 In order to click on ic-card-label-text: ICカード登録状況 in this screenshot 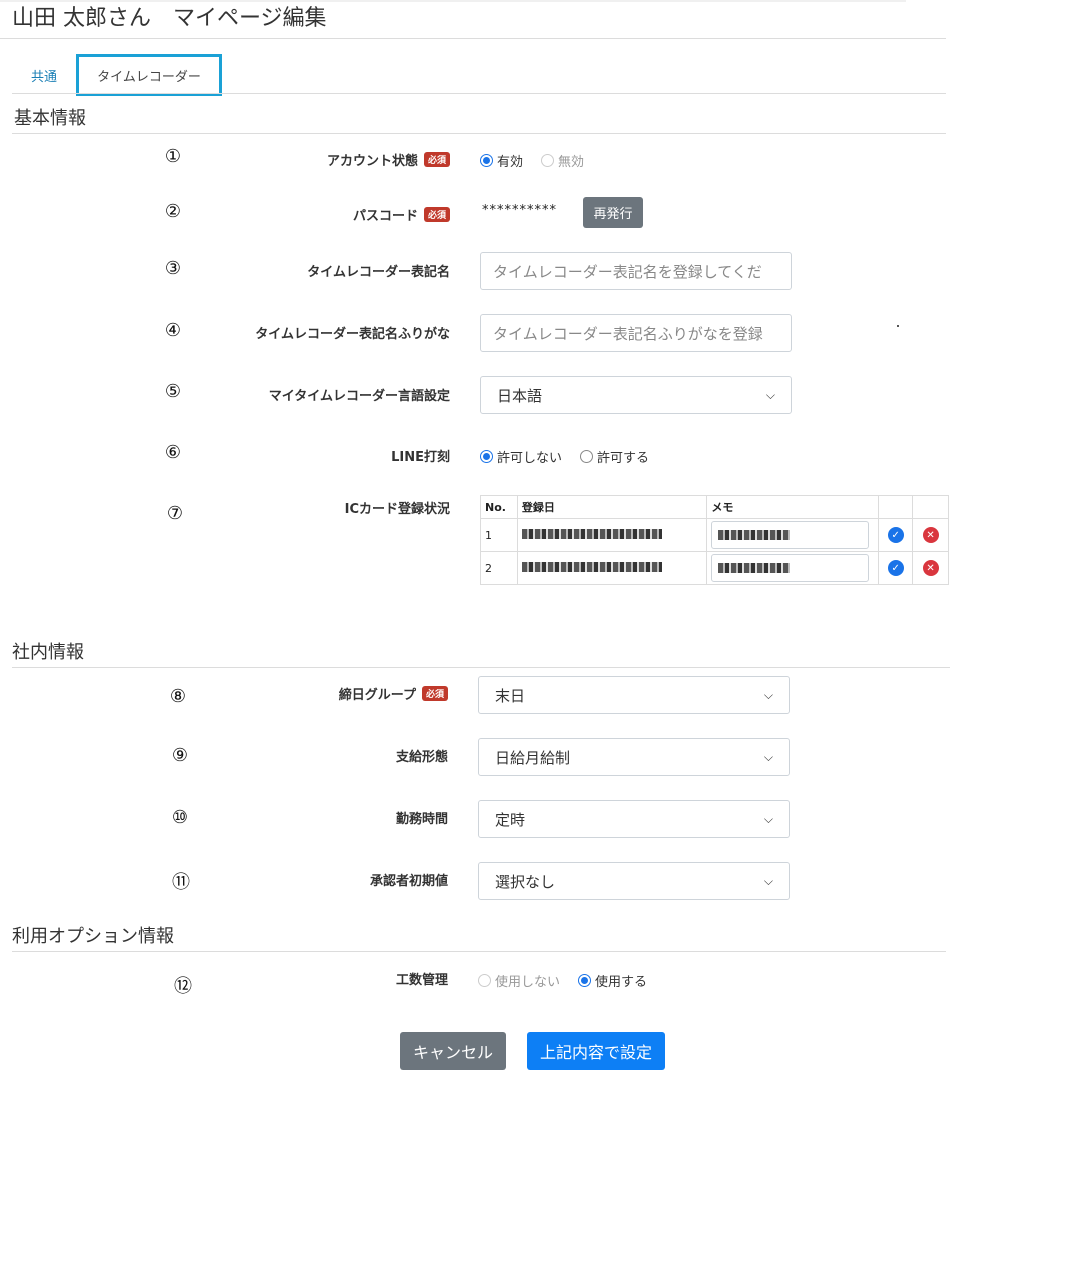, I will do `click(397, 509)`.